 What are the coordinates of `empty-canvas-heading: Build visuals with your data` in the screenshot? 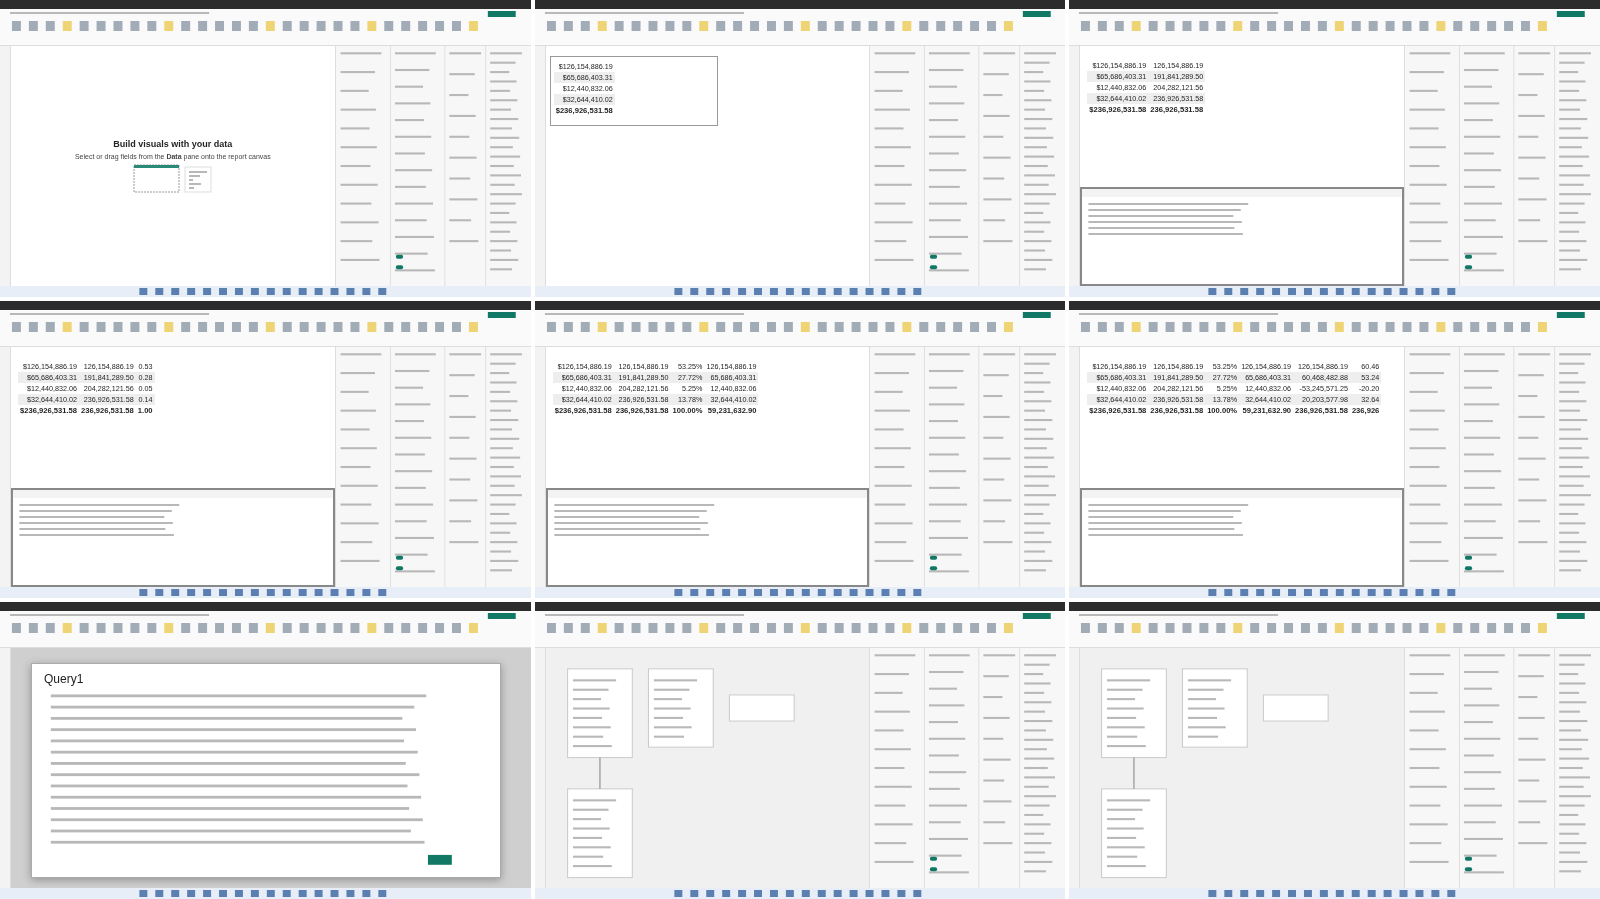 It's located at (173, 143).